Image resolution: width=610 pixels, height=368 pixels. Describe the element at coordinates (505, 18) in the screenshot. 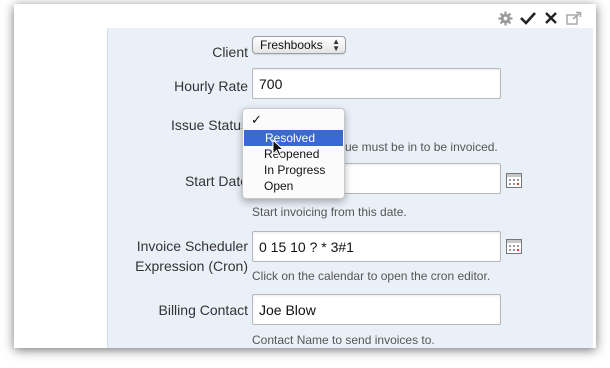

I see `gear-icon` at that location.